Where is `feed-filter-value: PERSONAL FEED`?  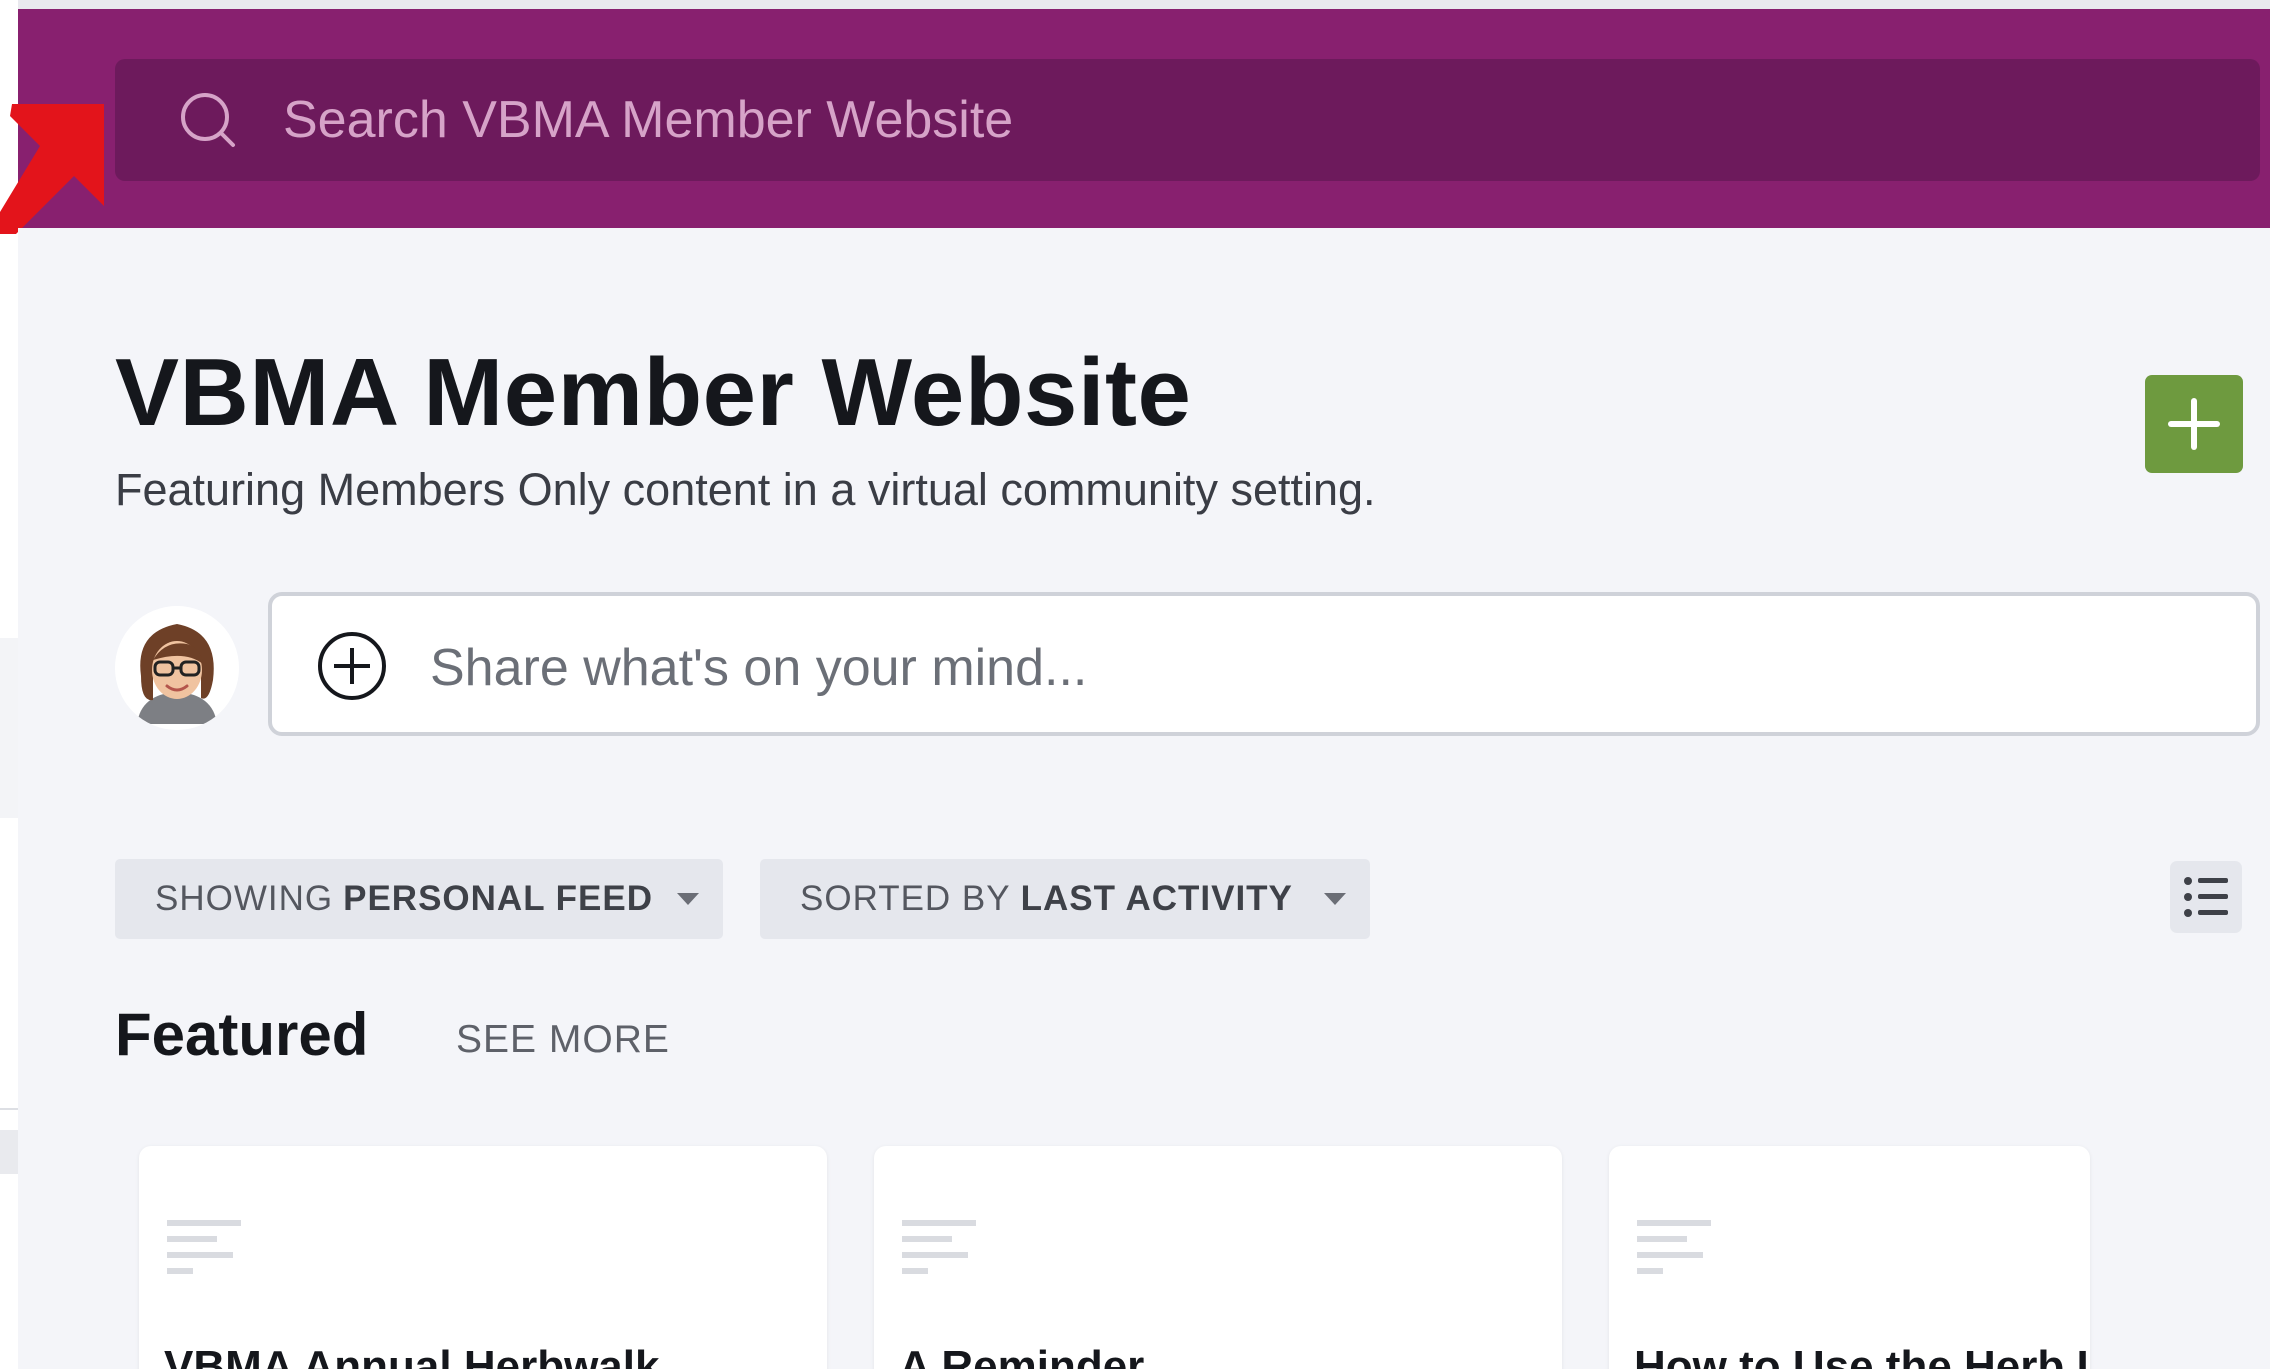 feed-filter-value: PERSONAL FEED is located at coordinates (498, 898).